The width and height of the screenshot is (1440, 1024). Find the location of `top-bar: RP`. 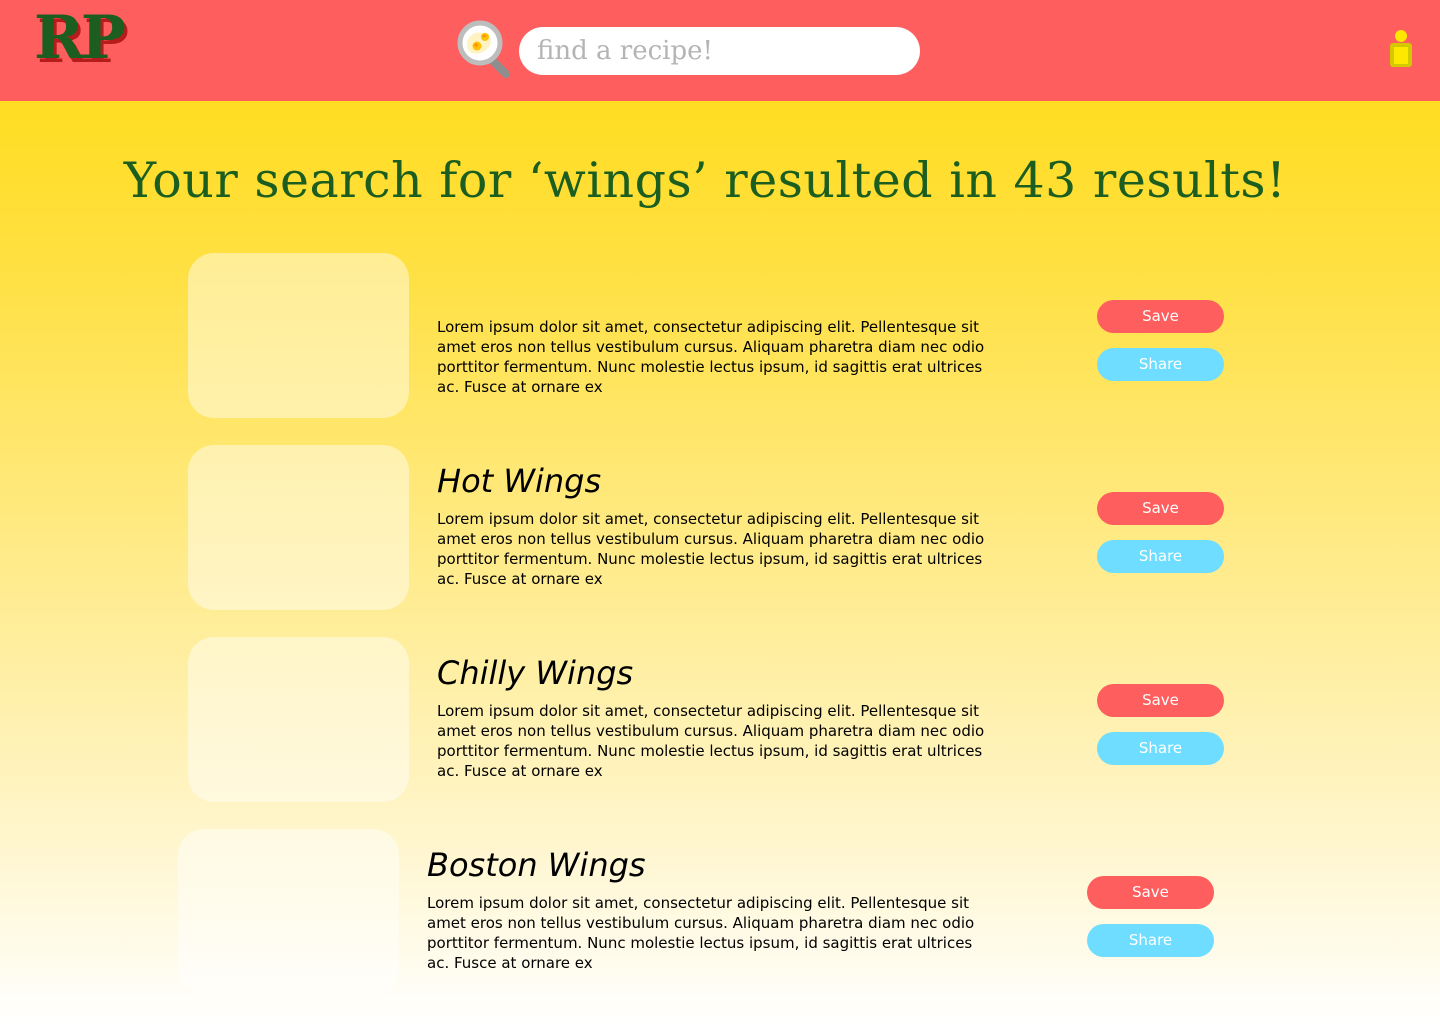

top-bar: RP is located at coordinates (720, 50).